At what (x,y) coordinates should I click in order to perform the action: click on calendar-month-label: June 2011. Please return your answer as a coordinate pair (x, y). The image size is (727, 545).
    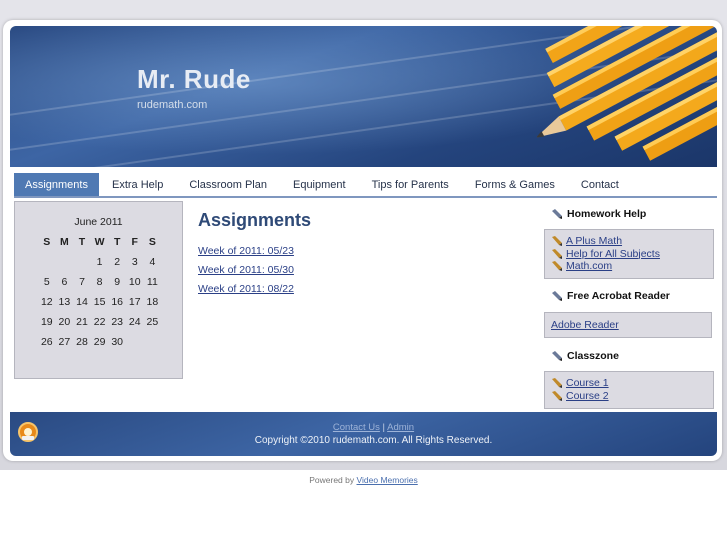
    Looking at the image, I should click on (98, 222).